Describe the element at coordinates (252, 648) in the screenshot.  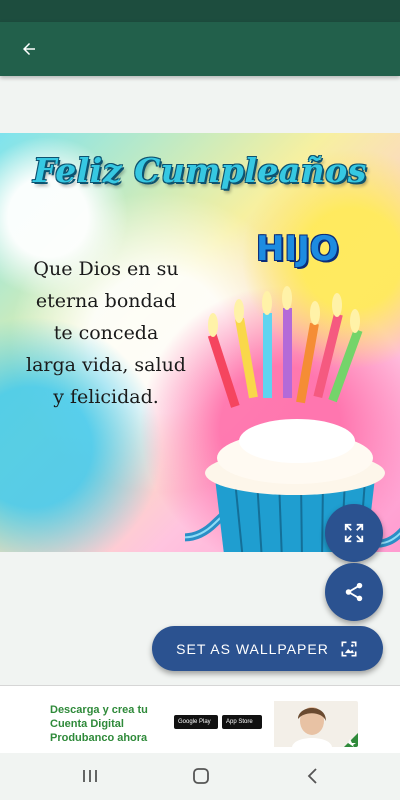
I see `set-as-wallpaper-label: SET AS WALLPAPER` at that location.